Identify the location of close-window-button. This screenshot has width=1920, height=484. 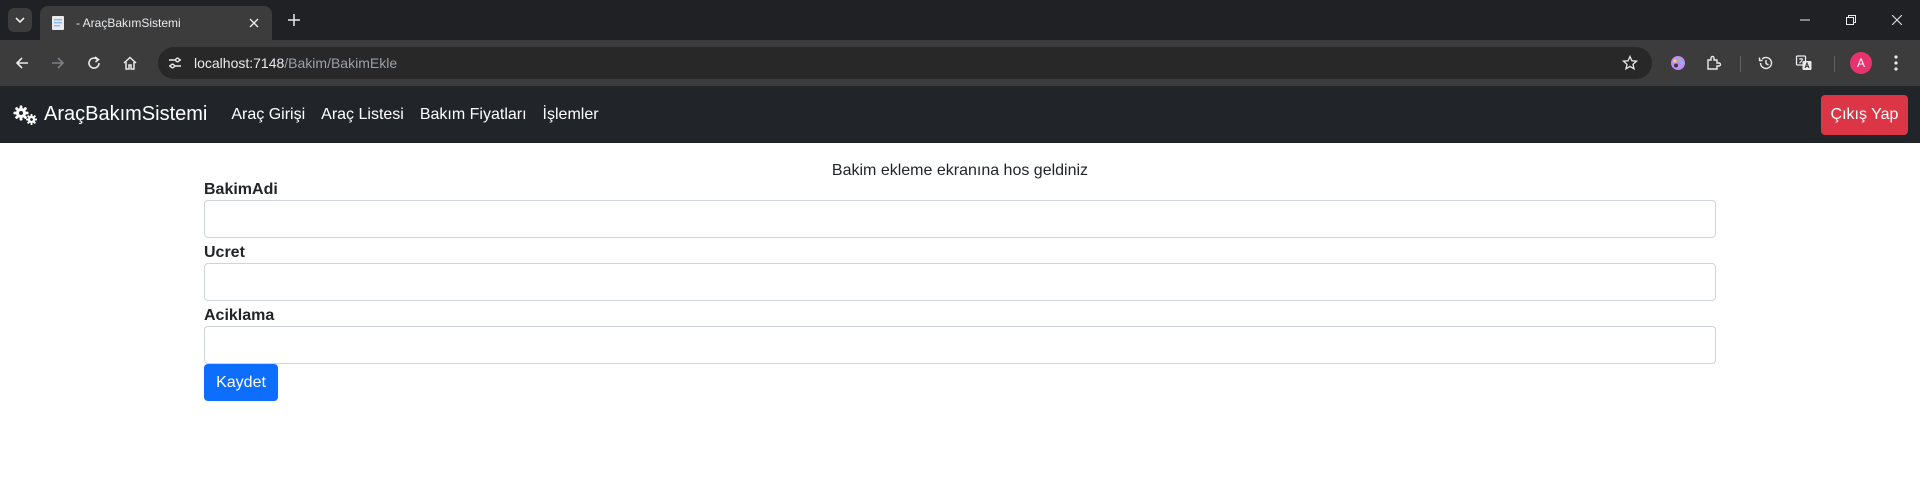
(1897, 20).